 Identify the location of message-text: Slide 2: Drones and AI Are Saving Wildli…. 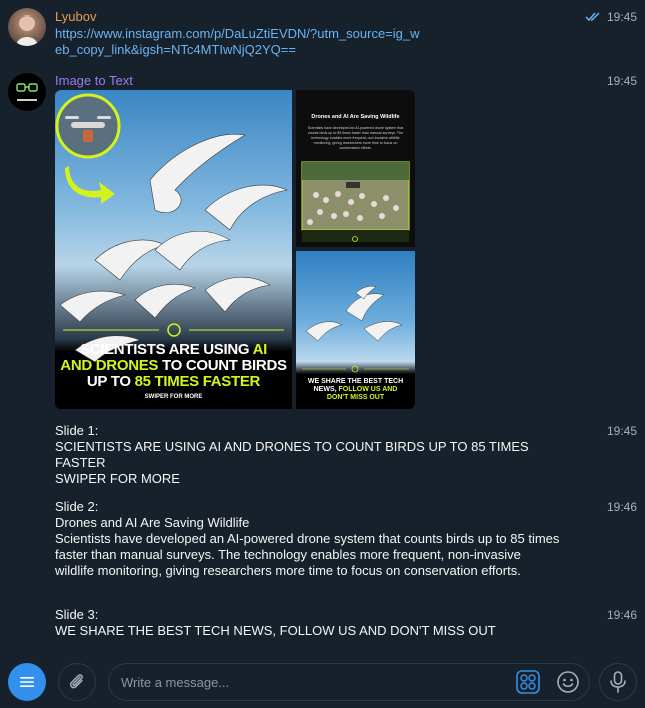
(307, 539).